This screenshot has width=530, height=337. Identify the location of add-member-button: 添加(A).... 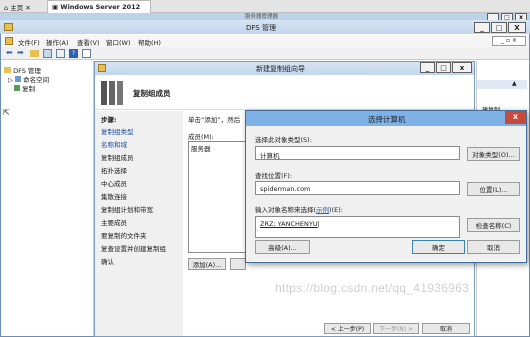
(207, 264).